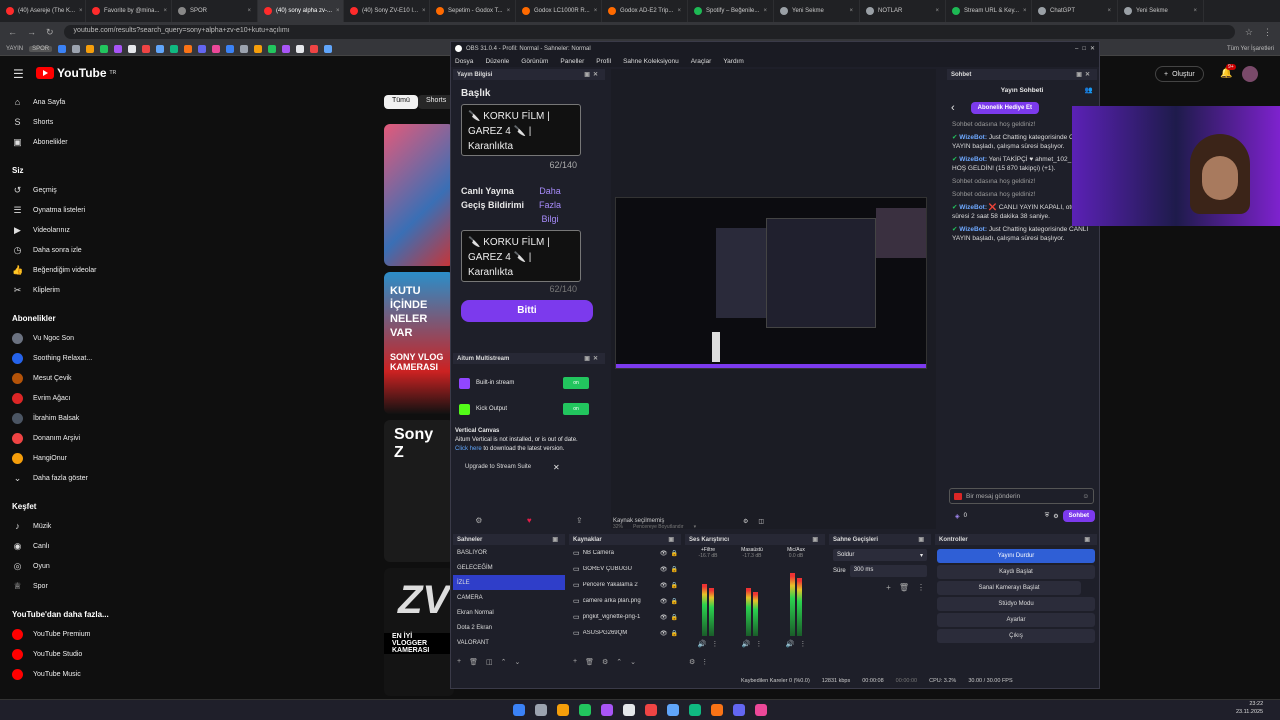  What do you see at coordinates (625, 553) in the screenshot?
I see `source-item: ▭ NB Camera 👁 🔒` at bounding box center [625, 553].